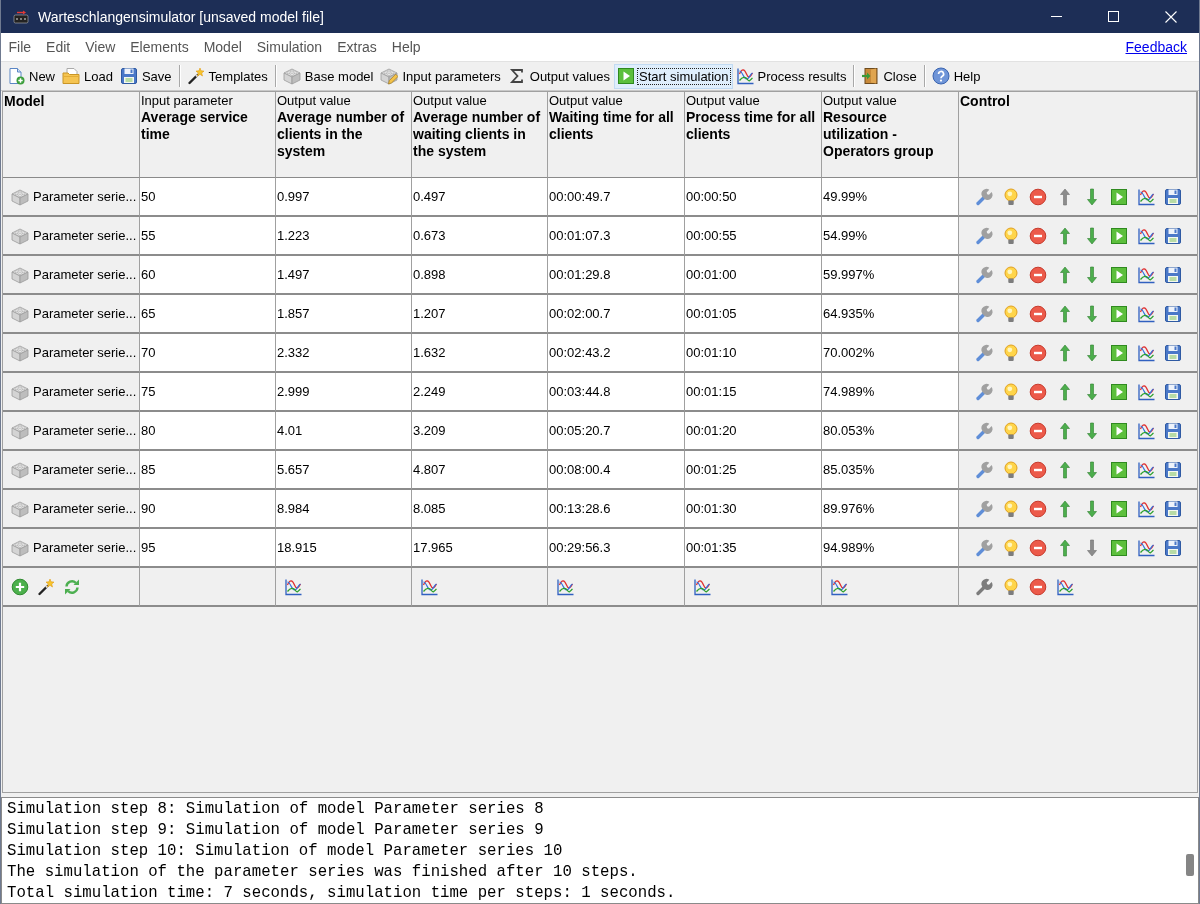 The width and height of the screenshot is (1200, 904). Describe the element at coordinates (20, 47) in the screenshot. I see `menu-item: File` at that location.